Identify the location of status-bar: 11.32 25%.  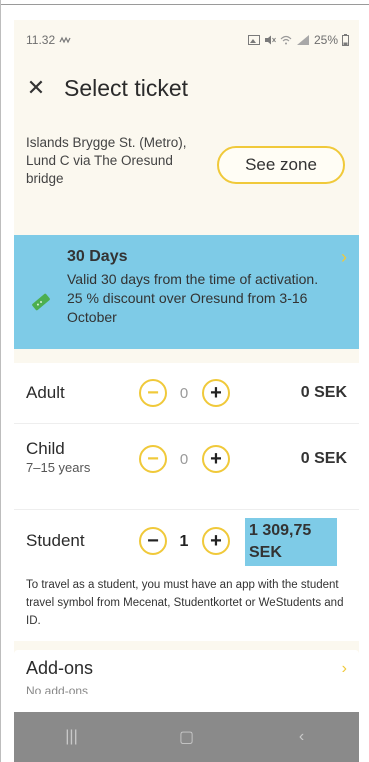
(186, 40).